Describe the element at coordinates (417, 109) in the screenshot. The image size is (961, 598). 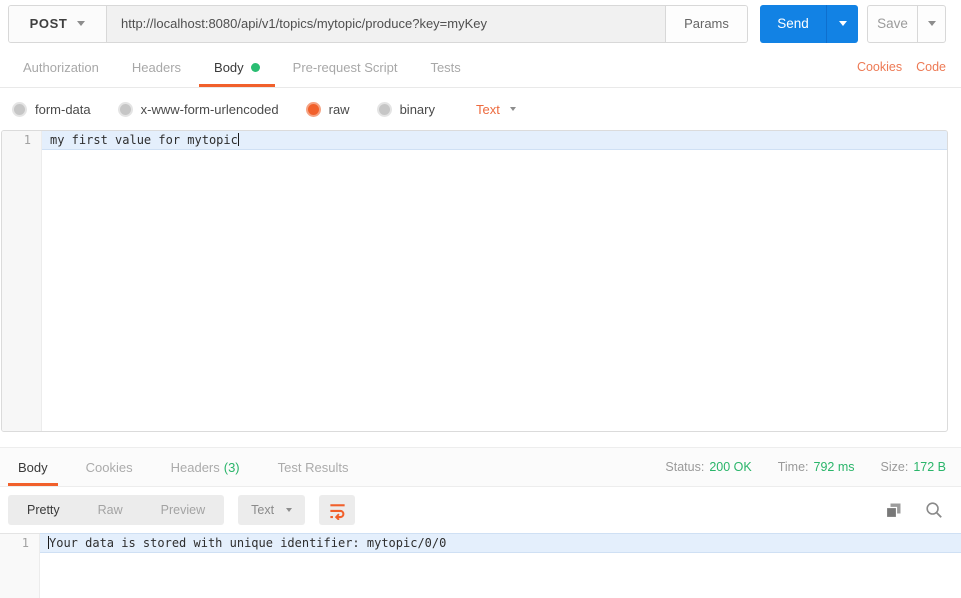
I see `mode-label: binary` at that location.